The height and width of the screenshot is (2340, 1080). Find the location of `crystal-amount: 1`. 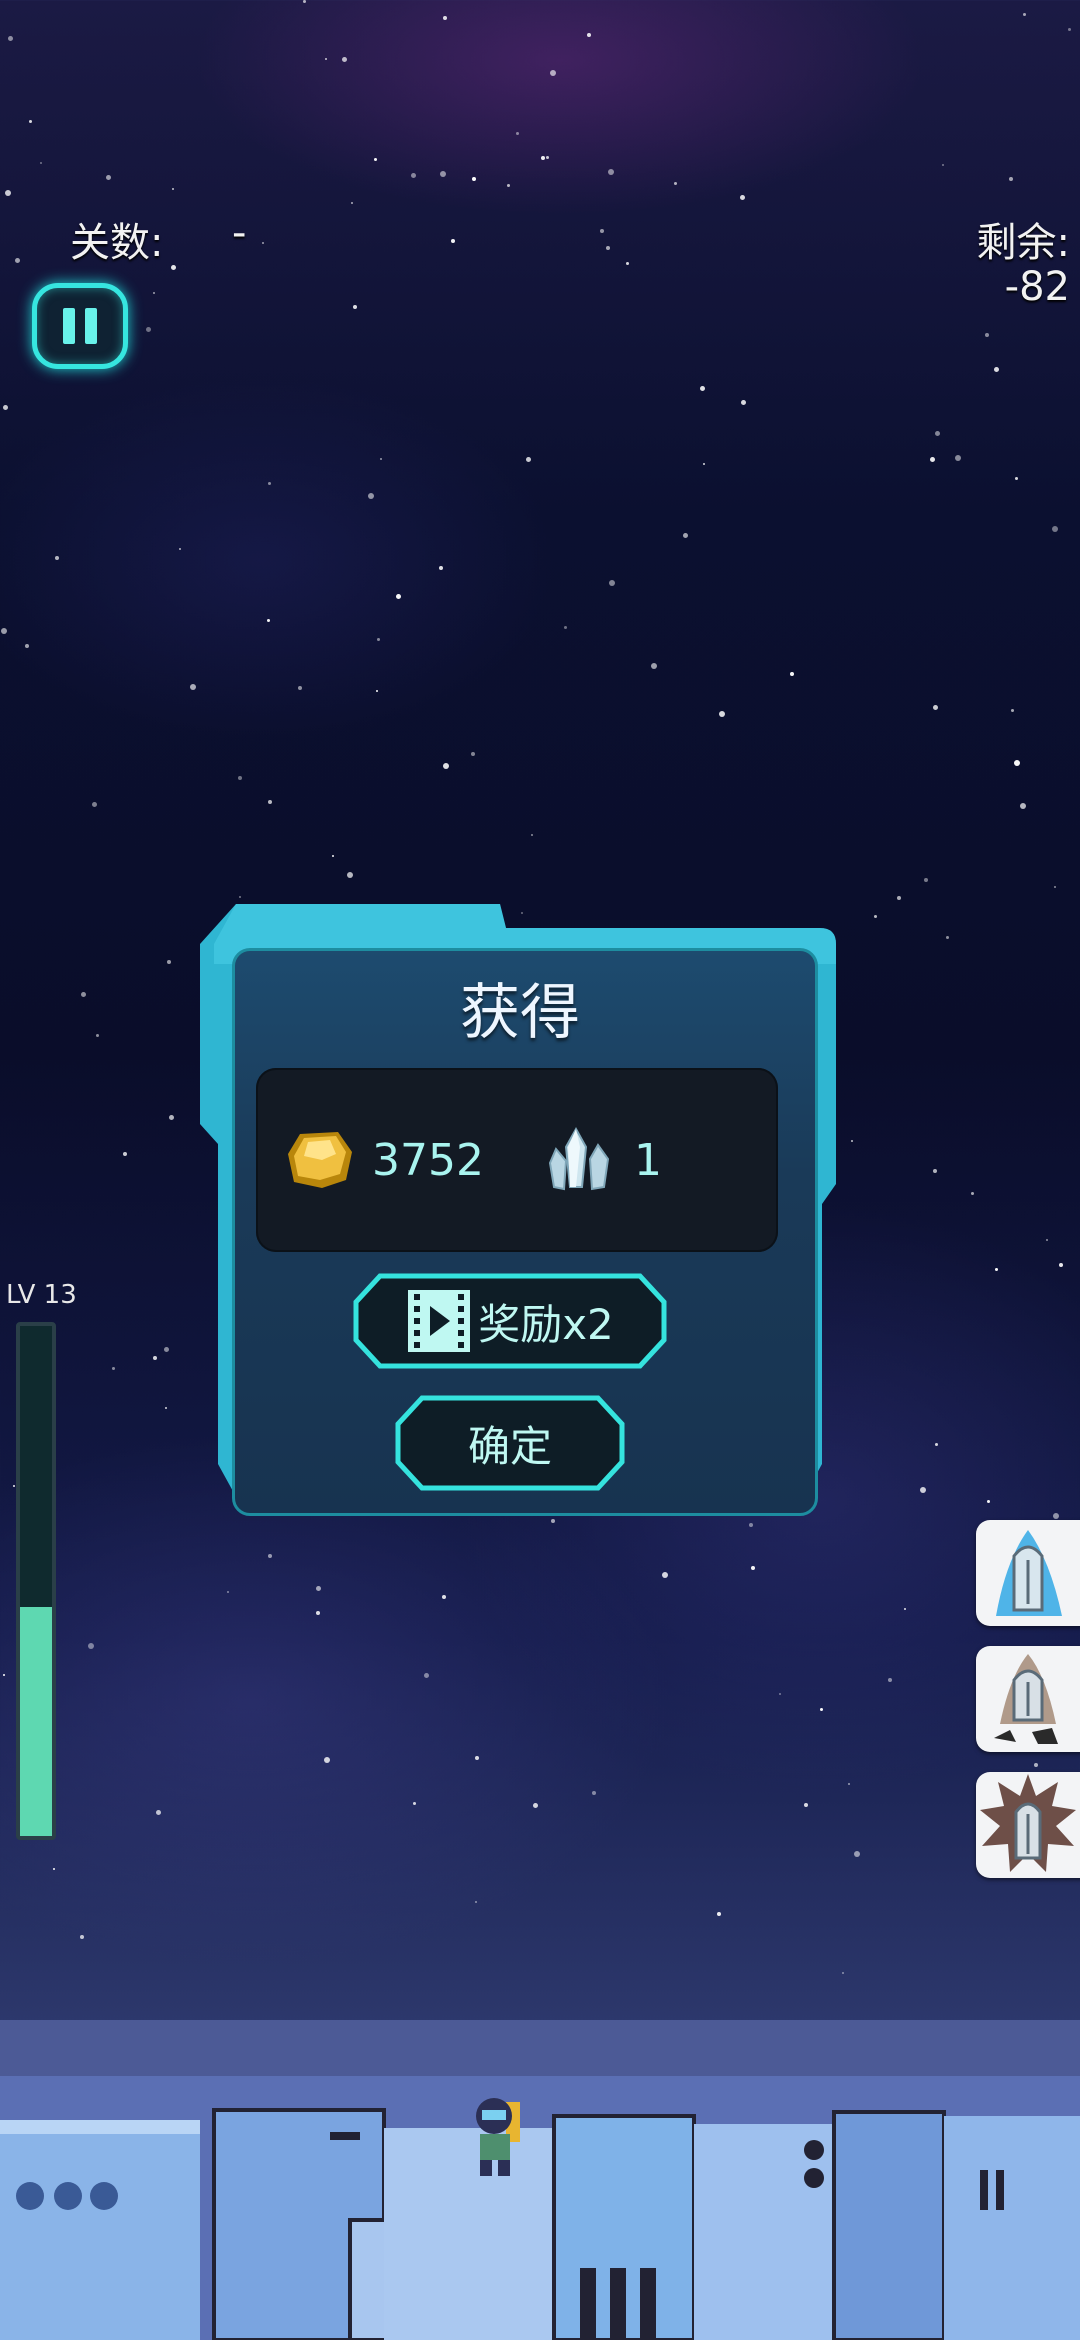

crystal-amount: 1 is located at coordinates (648, 1160).